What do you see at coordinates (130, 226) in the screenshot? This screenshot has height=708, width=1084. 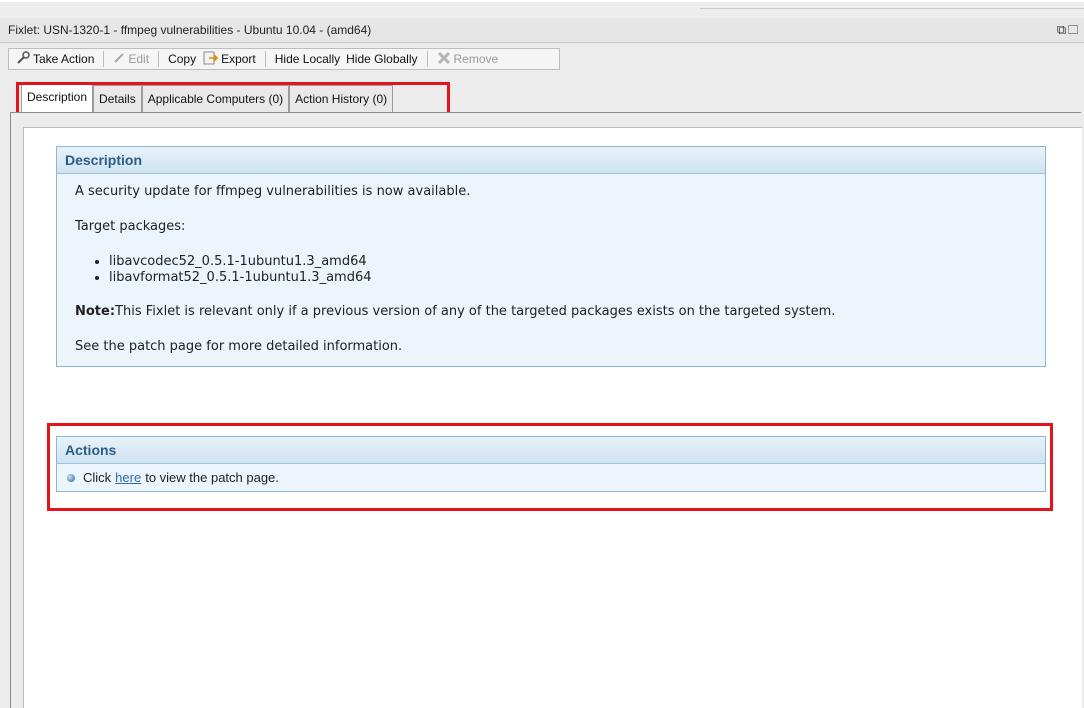 I see `target-packages-label: Target packages:` at bounding box center [130, 226].